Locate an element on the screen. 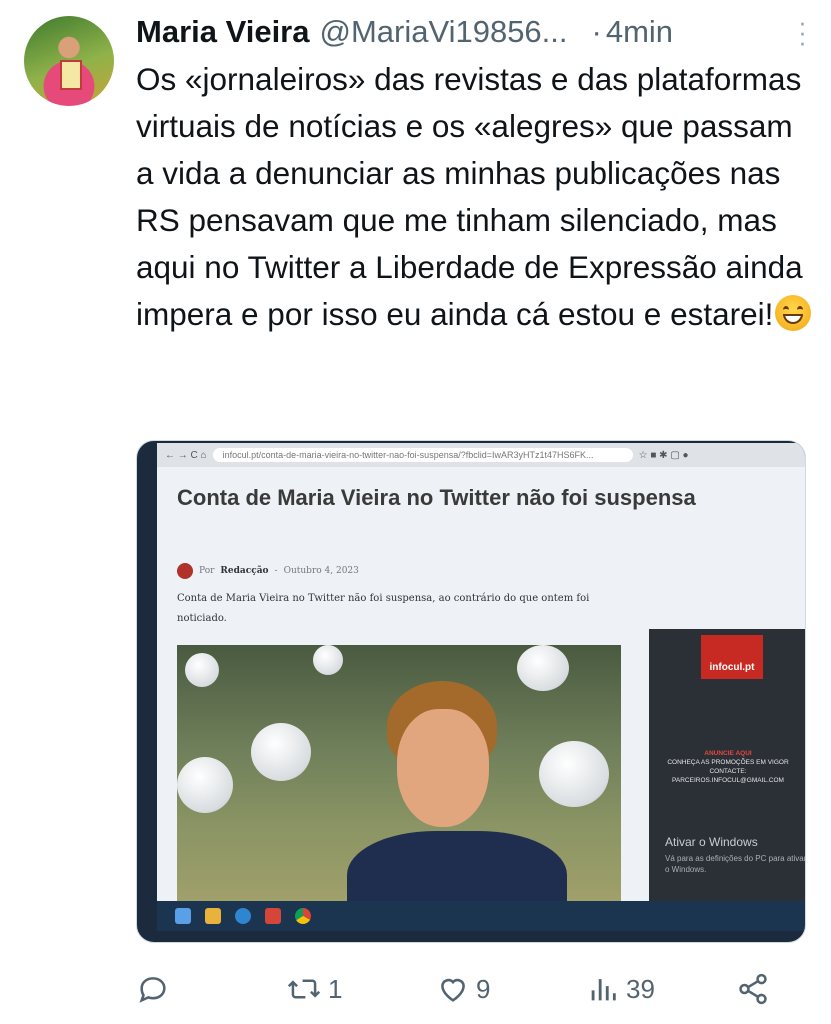  chrome-icon is located at coordinates (303, 916).